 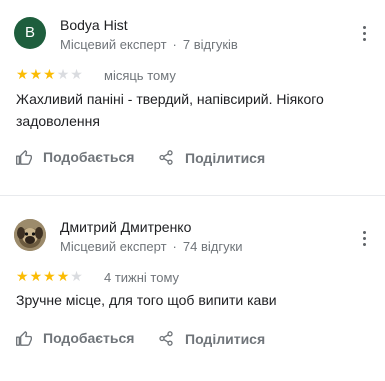 I want to click on review-author-meta: Місцевий експерт · 7 відгуків, so click(x=149, y=44).